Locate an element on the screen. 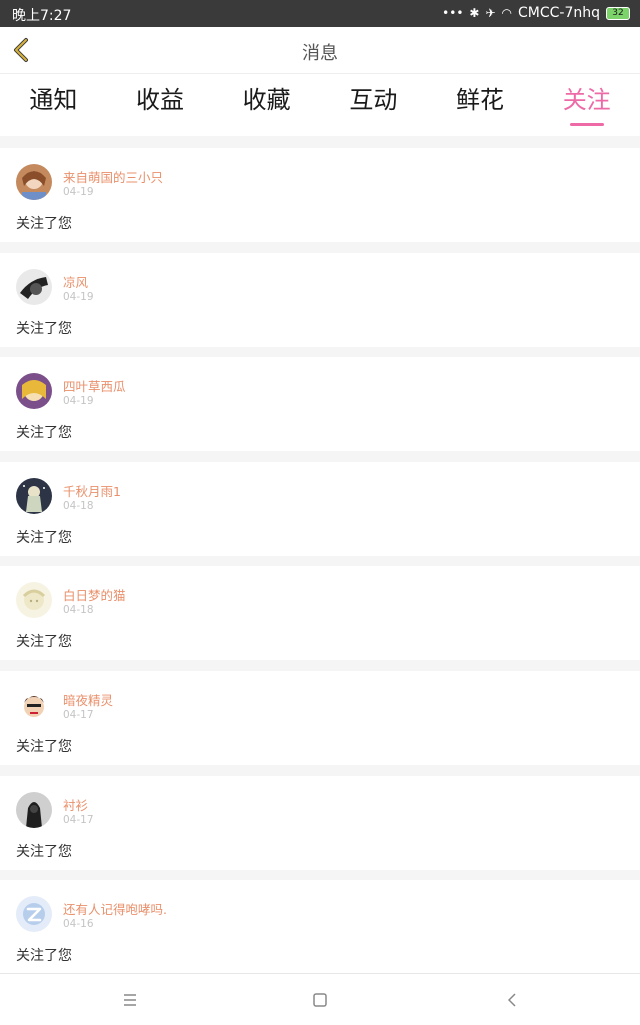 The width and height of the screenshot is (640, 1025). tab-bar: 通知 收益 收藏 互动 鲜花 关注 is located at coordinates (320, 105).